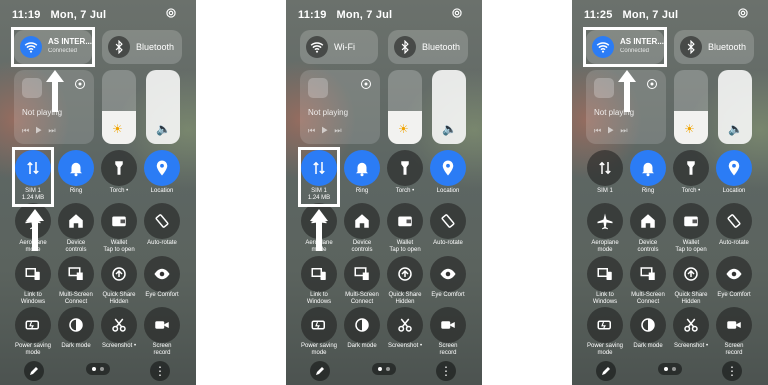 This screenshot has height=385, width=768. Describe the element at coordinates (605, 168) in the screenshot. I see `mobile-data-button` at that location.